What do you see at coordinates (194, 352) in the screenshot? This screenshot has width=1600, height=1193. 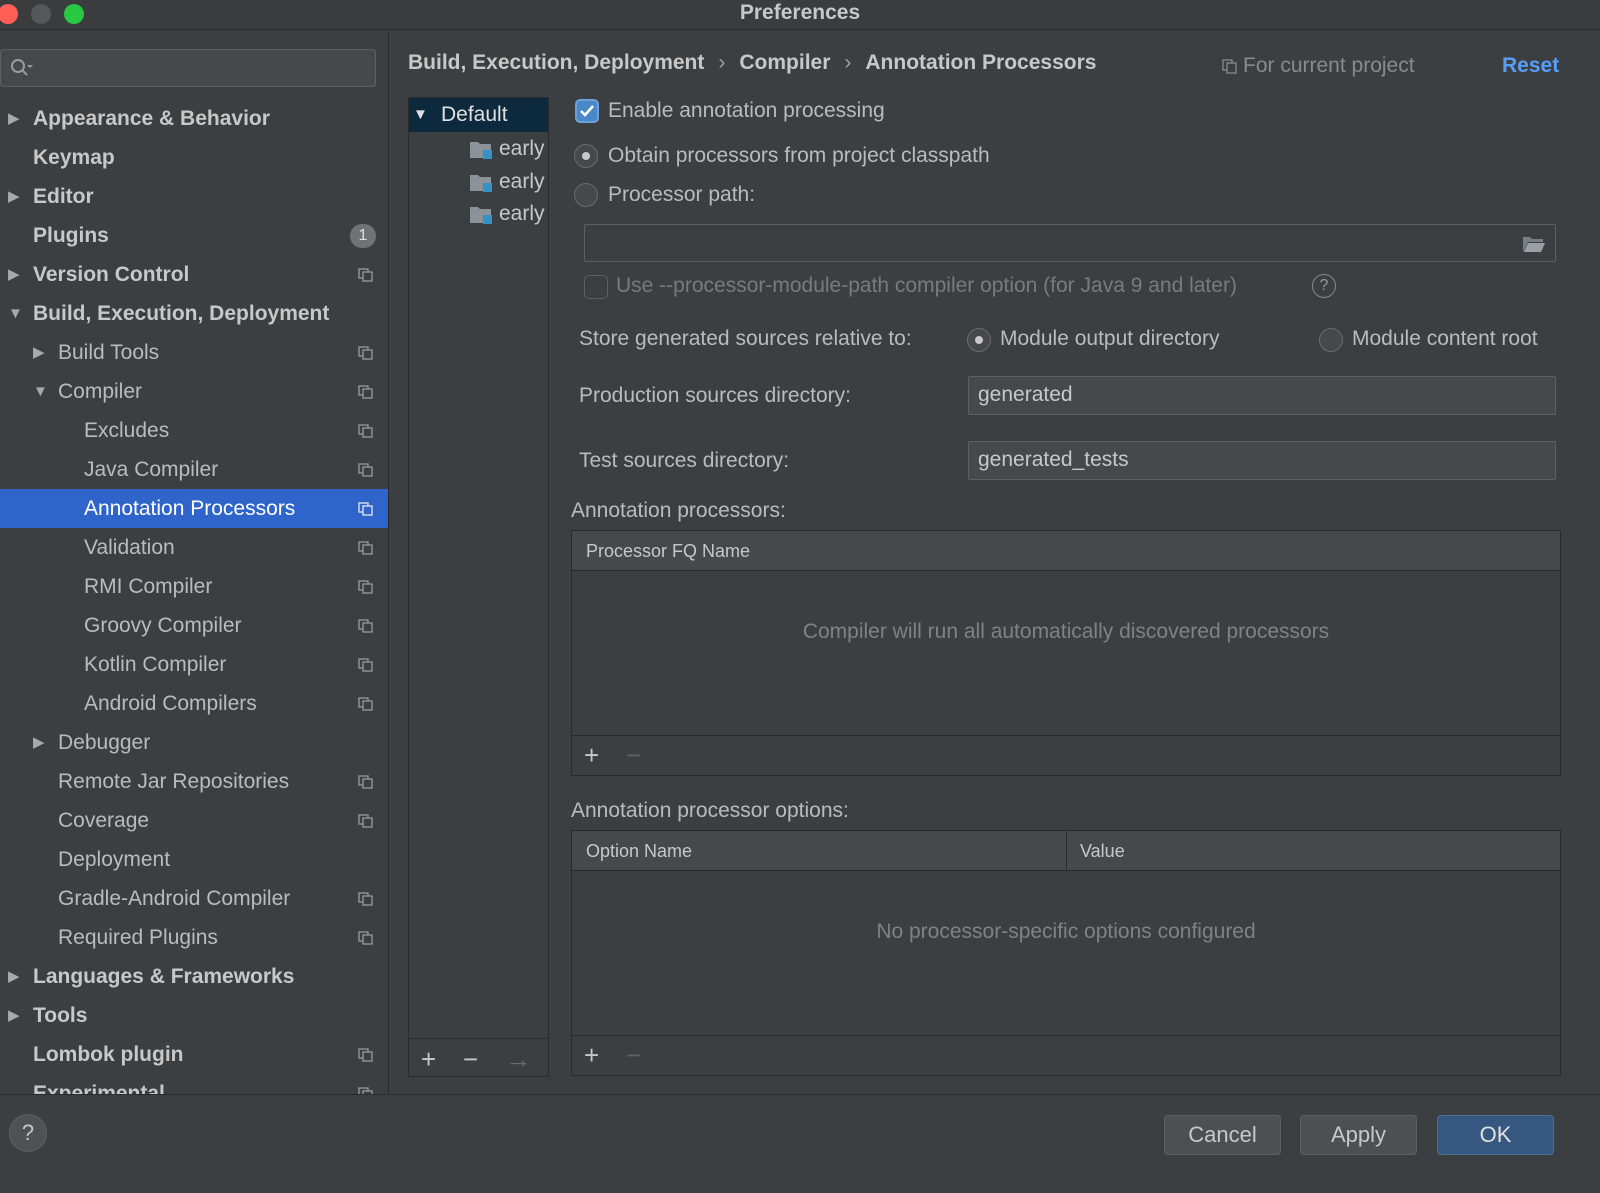 I see `sidebar-item: ▶ Build Tools` at bounding box center [194, 352].